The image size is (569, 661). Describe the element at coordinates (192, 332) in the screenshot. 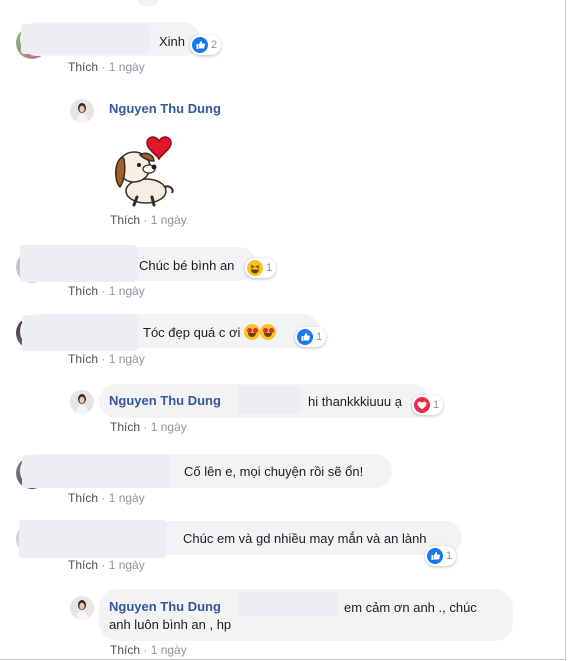

I see `comment-text-content: Tóc đẹp quá c ơi` at that location.